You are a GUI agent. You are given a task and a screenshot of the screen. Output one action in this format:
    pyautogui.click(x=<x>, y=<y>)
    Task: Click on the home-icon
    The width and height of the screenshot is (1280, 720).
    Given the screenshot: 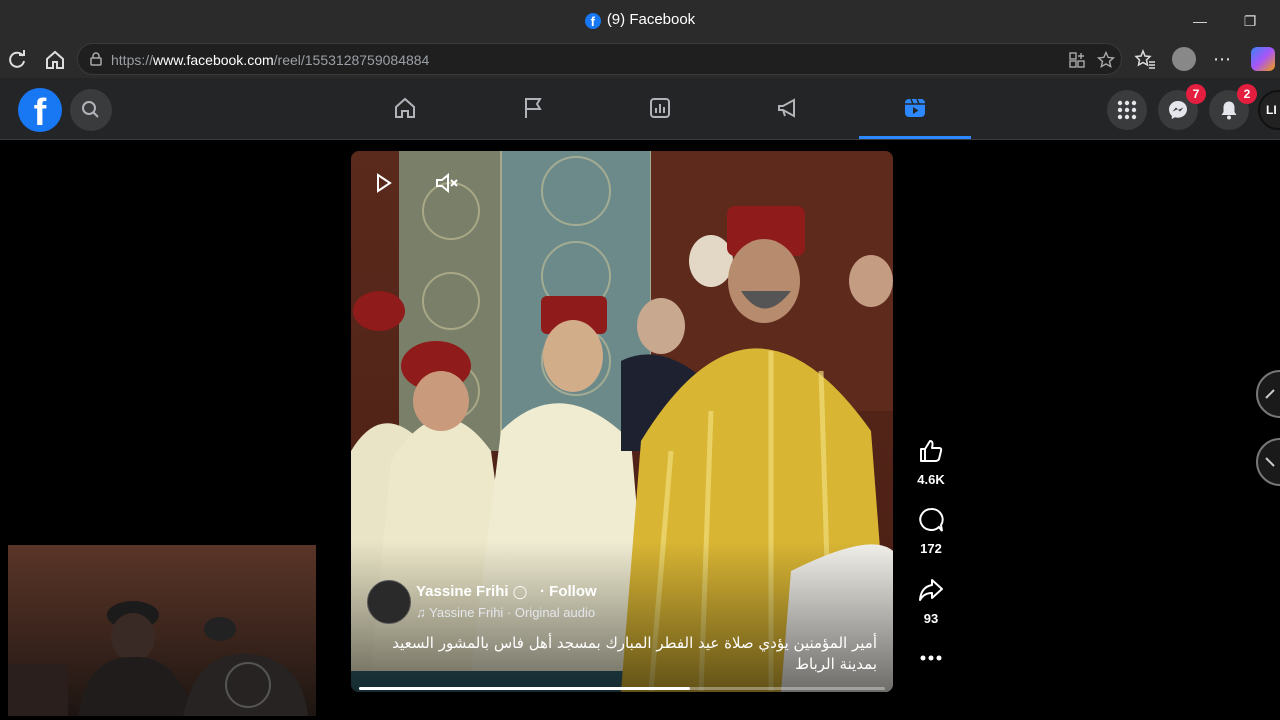 What is the action you would take?
    pyautogui.click(x=55, y=60)
    